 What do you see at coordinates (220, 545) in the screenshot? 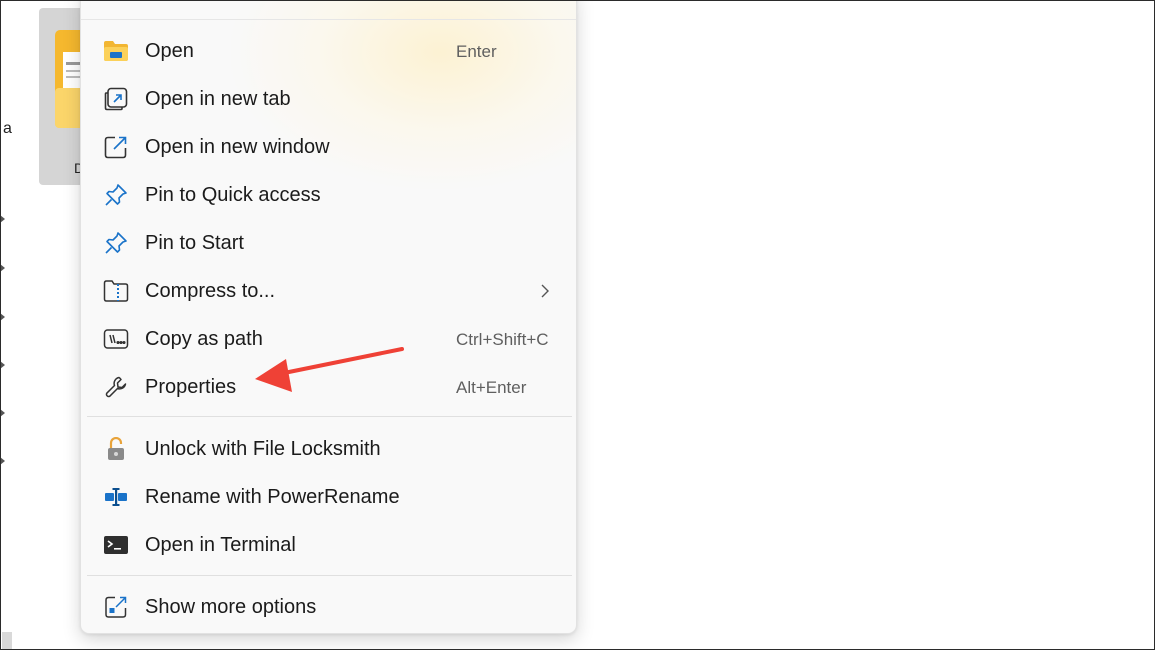
I see `menu-item-label: Open in Terminal` at bounding box center [220, 545].